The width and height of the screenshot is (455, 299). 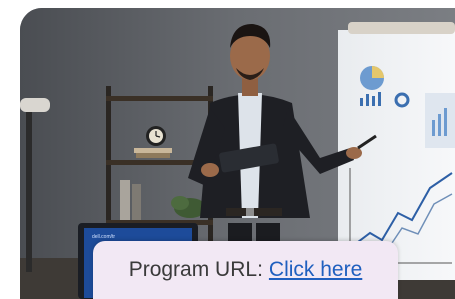 What do you see at coordinates (195, 269) in the screenshot?
I see `program-url-label: Program URL:` at bounding box center [195, 269].